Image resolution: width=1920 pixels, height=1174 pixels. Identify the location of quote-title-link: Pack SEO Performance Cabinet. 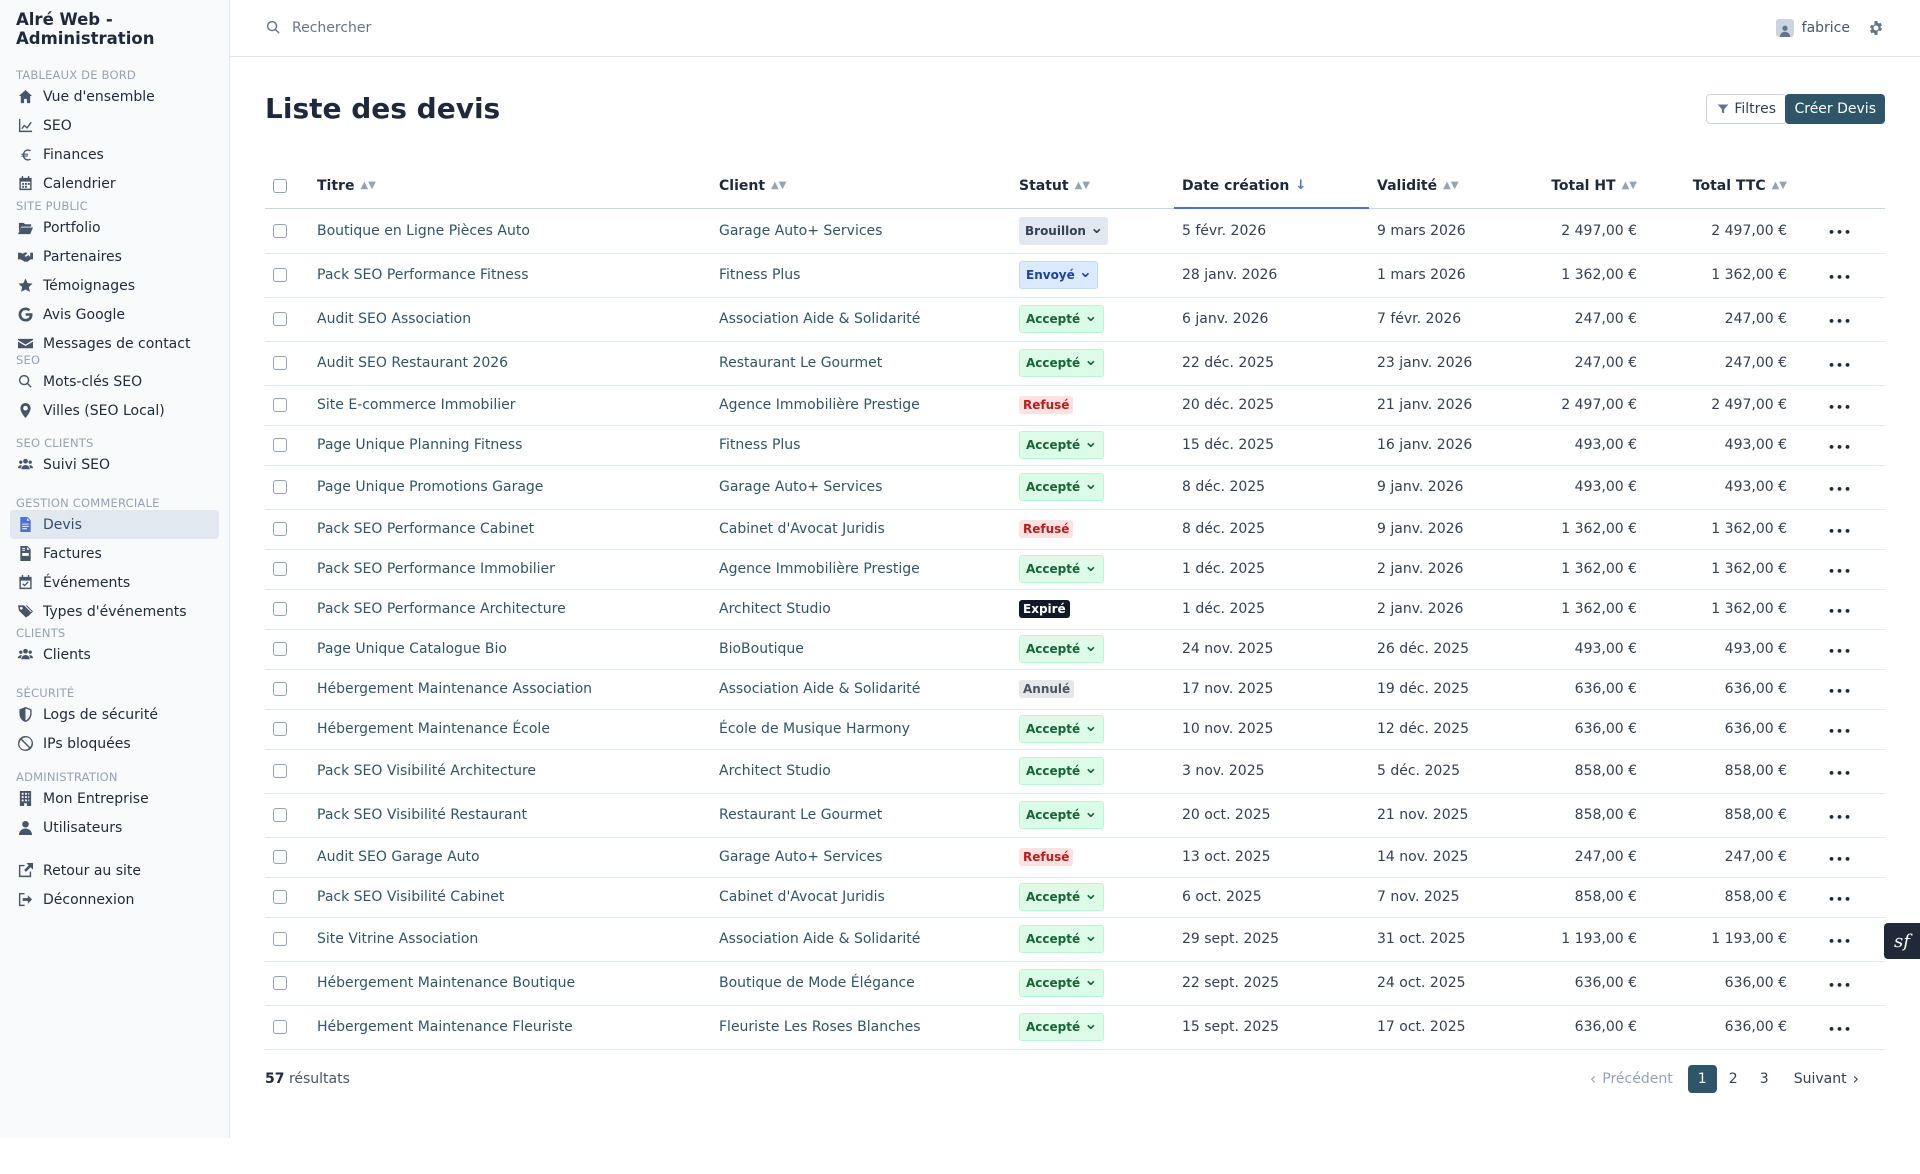
(510, 529).